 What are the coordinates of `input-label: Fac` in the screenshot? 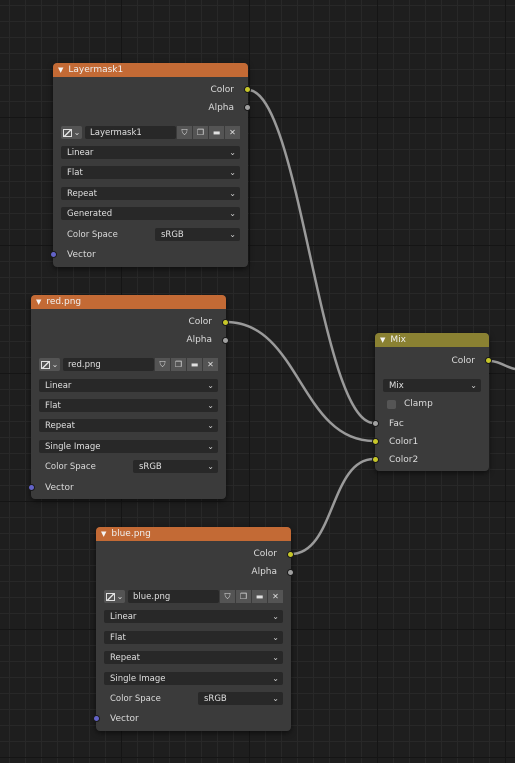 It's located at (396, 424).